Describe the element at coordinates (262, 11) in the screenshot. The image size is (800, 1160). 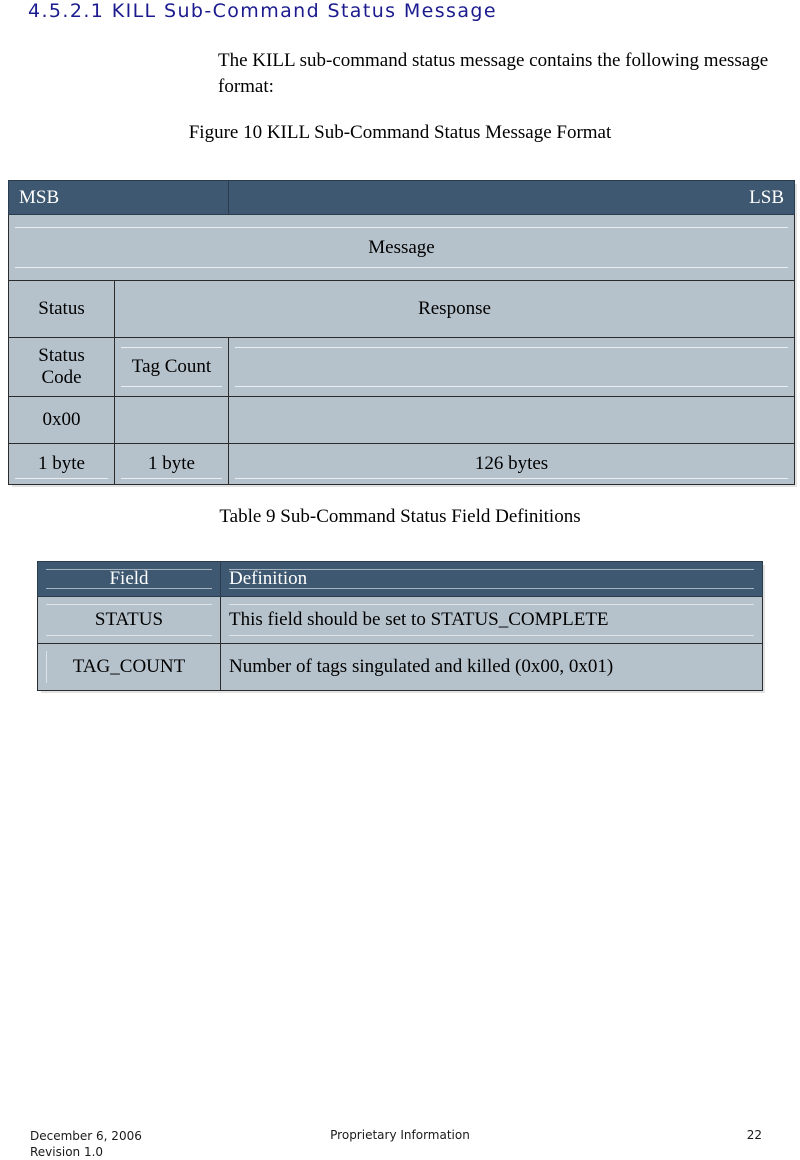
I see `page-title: 4.5.2.1 KILL Sub-Command Status Message` at that location.